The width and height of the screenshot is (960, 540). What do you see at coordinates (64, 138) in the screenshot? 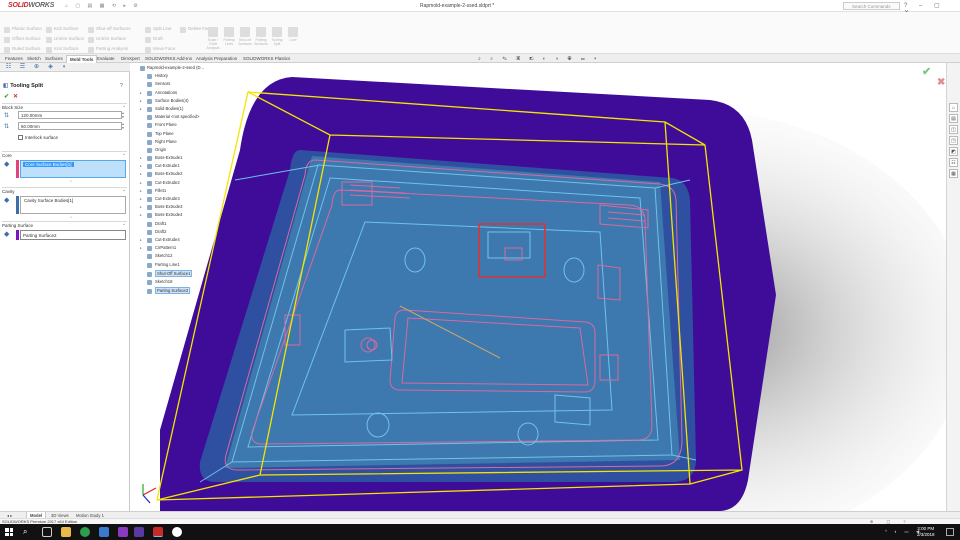
I see `interlock-surface-checkbox: Interlock surface` at bounding box center [64, 138].